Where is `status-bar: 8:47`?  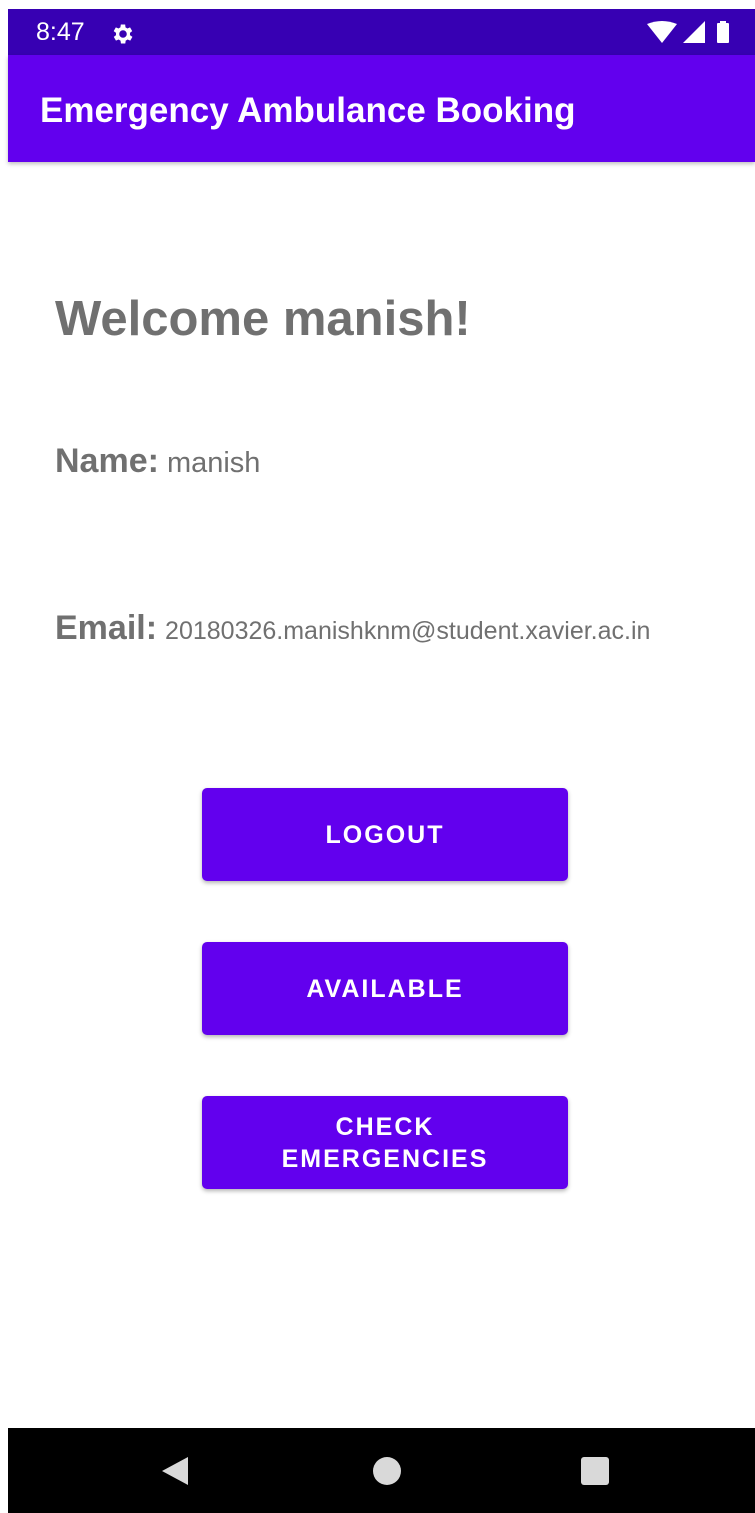 status-bar: 8:47 is located at coordinates (381, 32).